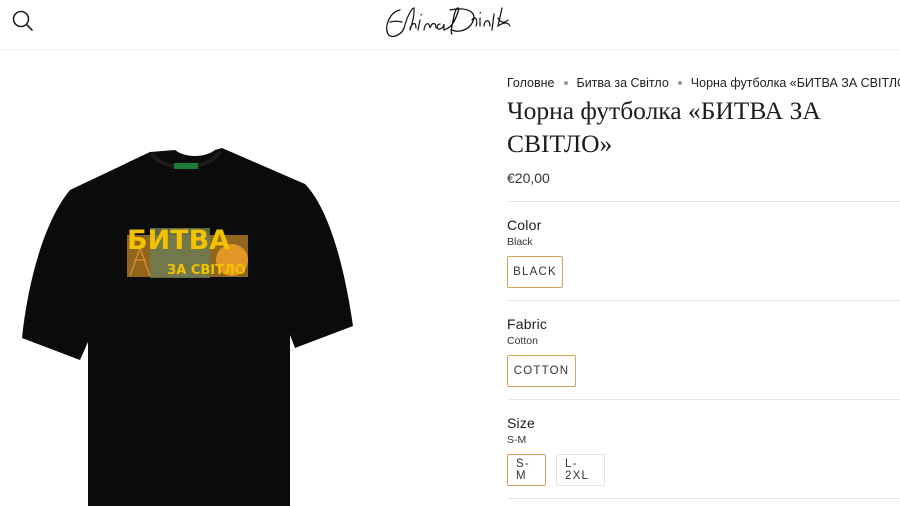  I want to click on product-price: €20,00, so click(528, 178).